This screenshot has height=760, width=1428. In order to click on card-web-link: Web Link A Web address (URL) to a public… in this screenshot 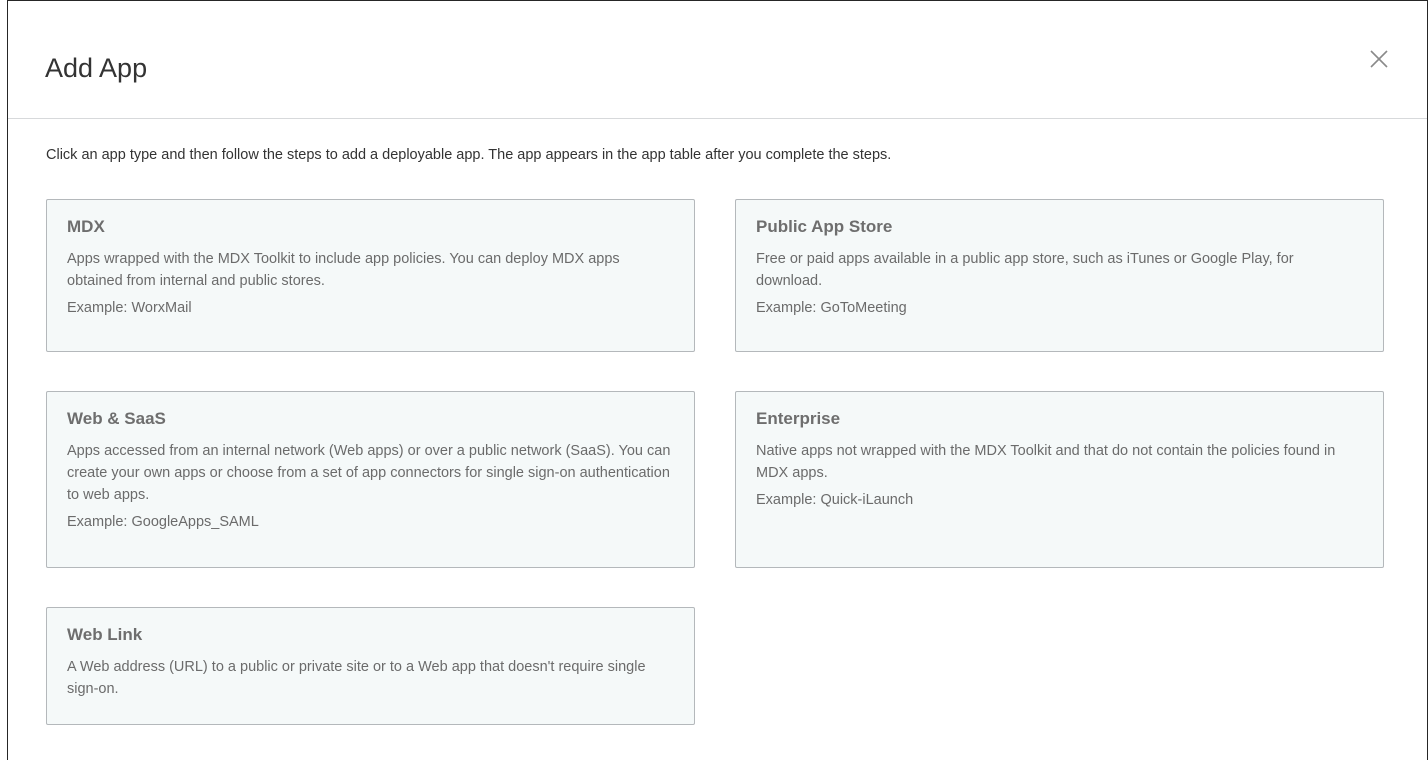, I will do `click(370, 666)`.